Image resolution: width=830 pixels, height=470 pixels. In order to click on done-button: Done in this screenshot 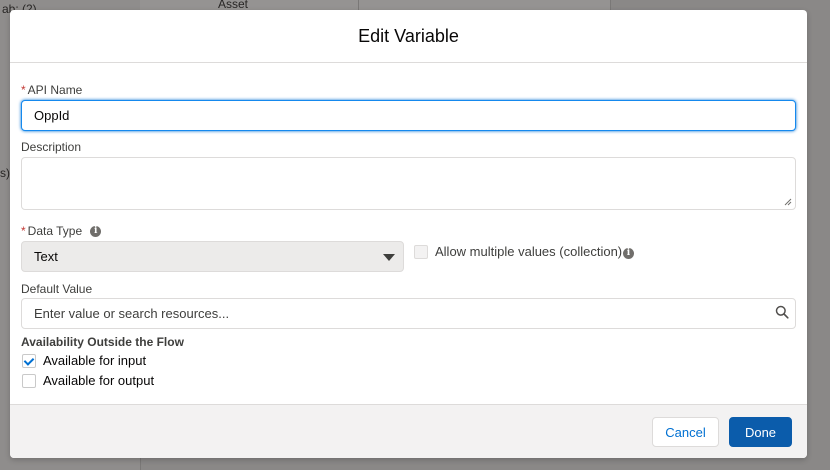, I will do `click(760, 432)`.